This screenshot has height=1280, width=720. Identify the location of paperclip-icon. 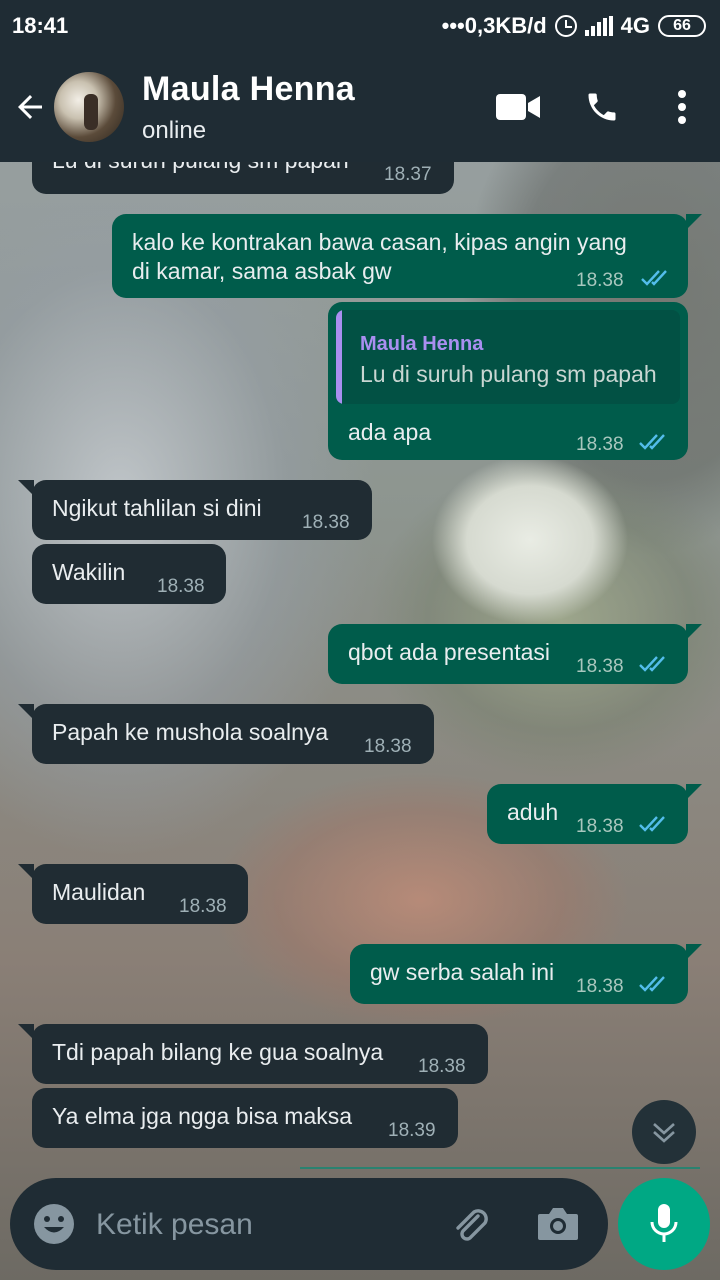
(472, 1225).